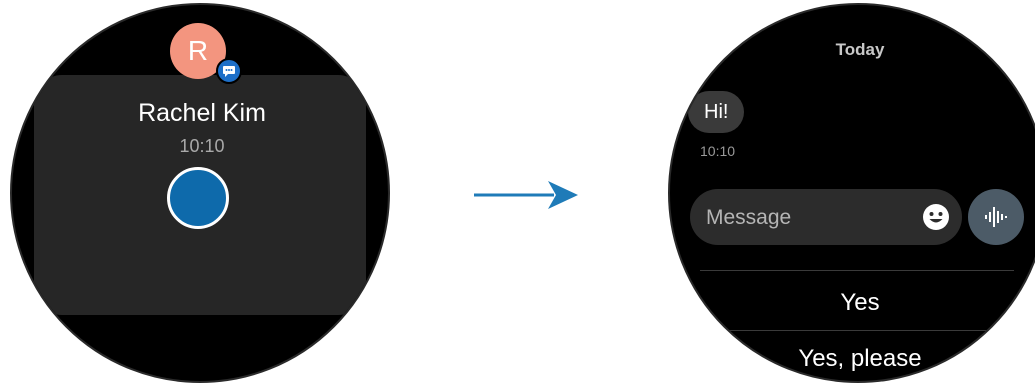 The width and height of the screenshot is (1035, 385). Describe the element at coordinates (852, 303) in the screenshot. I see `quick-reply-yes: Yes` at that location.